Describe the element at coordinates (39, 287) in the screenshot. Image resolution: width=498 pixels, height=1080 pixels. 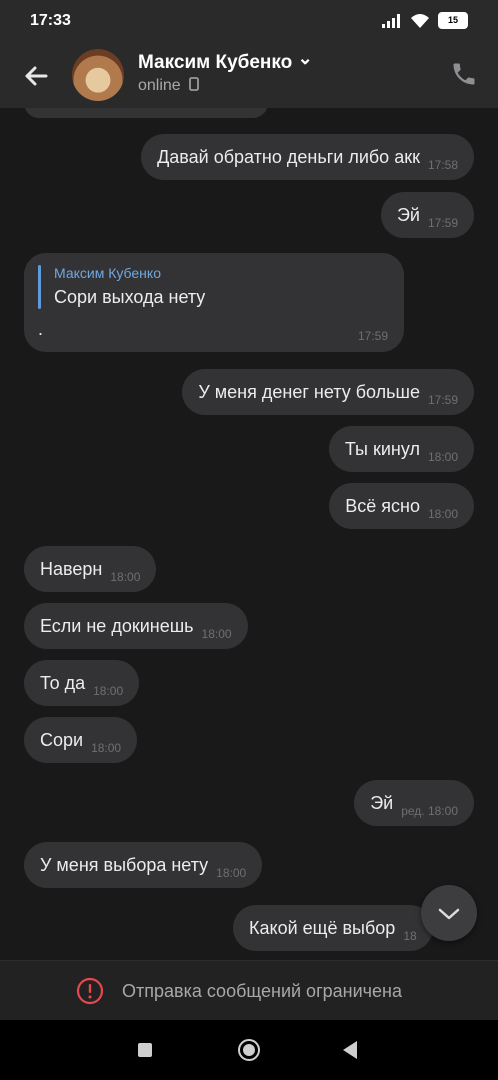
I see `reply-quote-bar` at that location.